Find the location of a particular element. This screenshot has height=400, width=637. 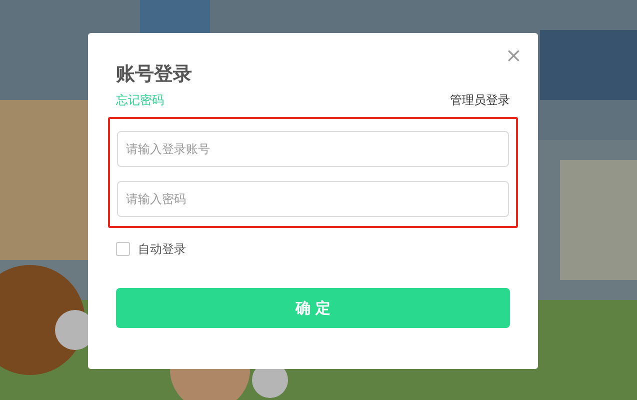

admin-login-link: 管理员登录 is located at coordinates (480, 100).